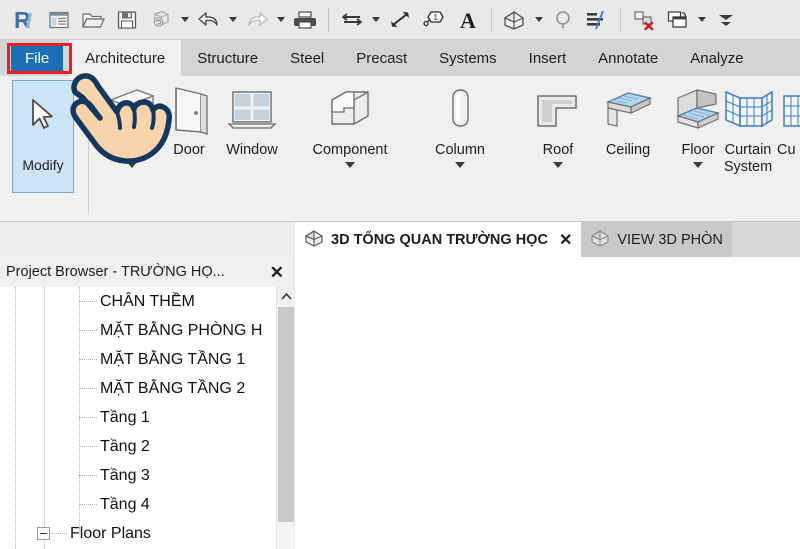 The height and width of the screenshot is (549, 800). What do you see at coordinates (147, 301) in the screenshot?
I see `tree-item-label: CHÂN THỀM` at bounding box center [147, 301].